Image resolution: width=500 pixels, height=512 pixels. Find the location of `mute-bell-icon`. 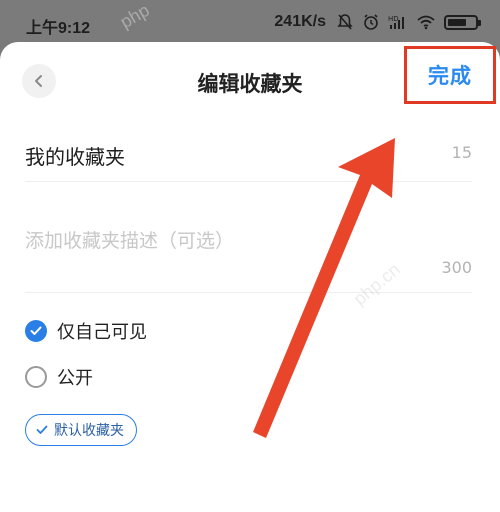

mute-bell-icon is located at coordinates (345, 22).